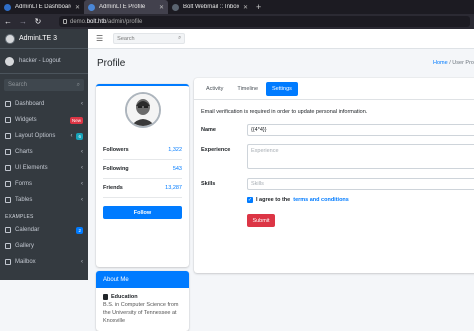  Describe the element at coordinates (24, 200) in the screenshot. I see `sidebar-item-label: Tables` at that location.